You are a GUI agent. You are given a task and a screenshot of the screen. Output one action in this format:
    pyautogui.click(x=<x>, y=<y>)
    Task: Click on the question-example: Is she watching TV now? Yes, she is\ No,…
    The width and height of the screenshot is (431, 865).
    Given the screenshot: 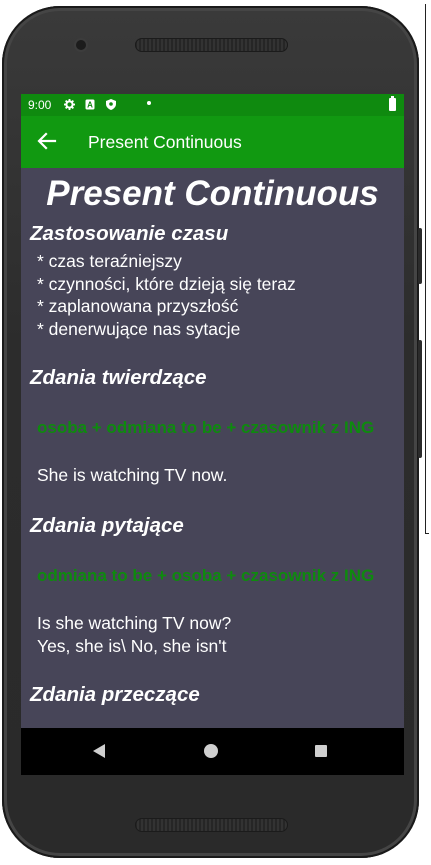 What is the action you would take?
    pyautogui.click(x=134, y=634)
    